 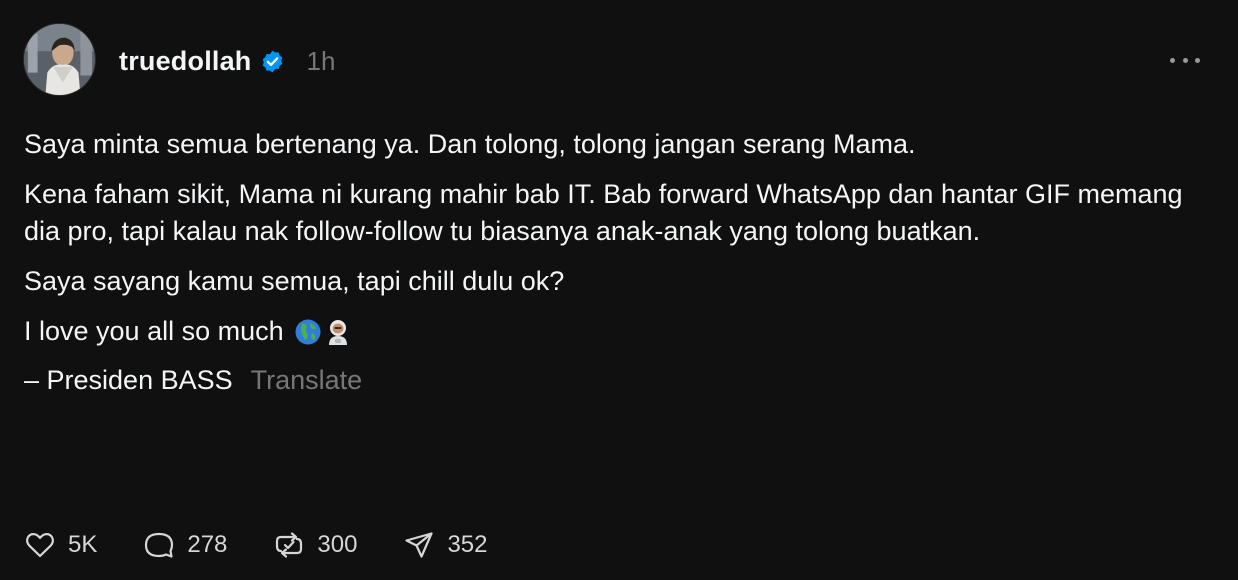 I want to click on post-header: truedollah 1h, so click(x=227, y=61).